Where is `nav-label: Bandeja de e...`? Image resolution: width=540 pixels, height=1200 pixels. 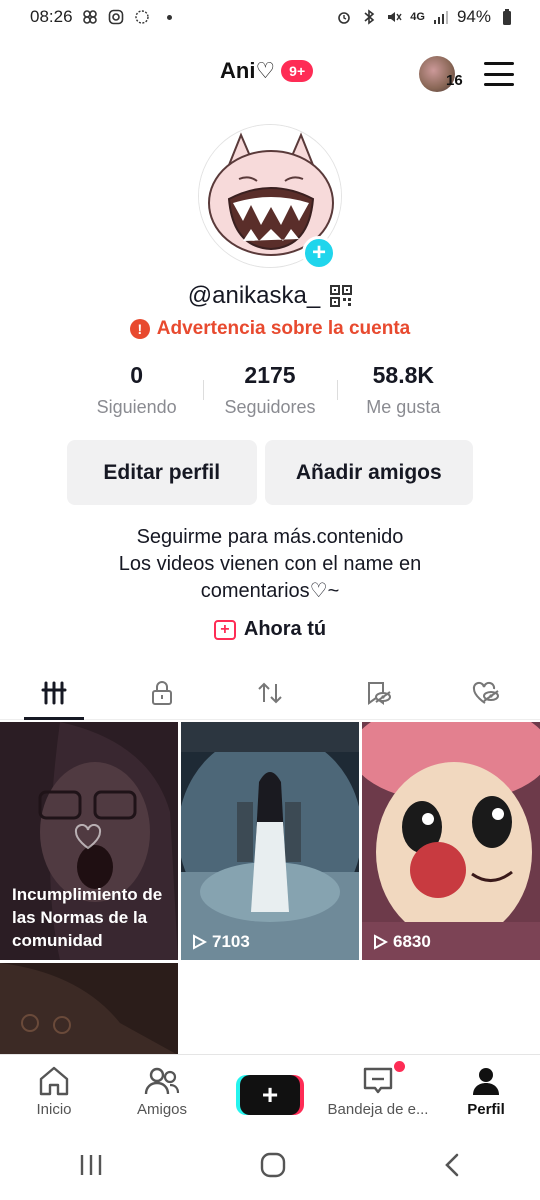
nav-label: Bandeja de e... is located at coordinates (378, 1109).